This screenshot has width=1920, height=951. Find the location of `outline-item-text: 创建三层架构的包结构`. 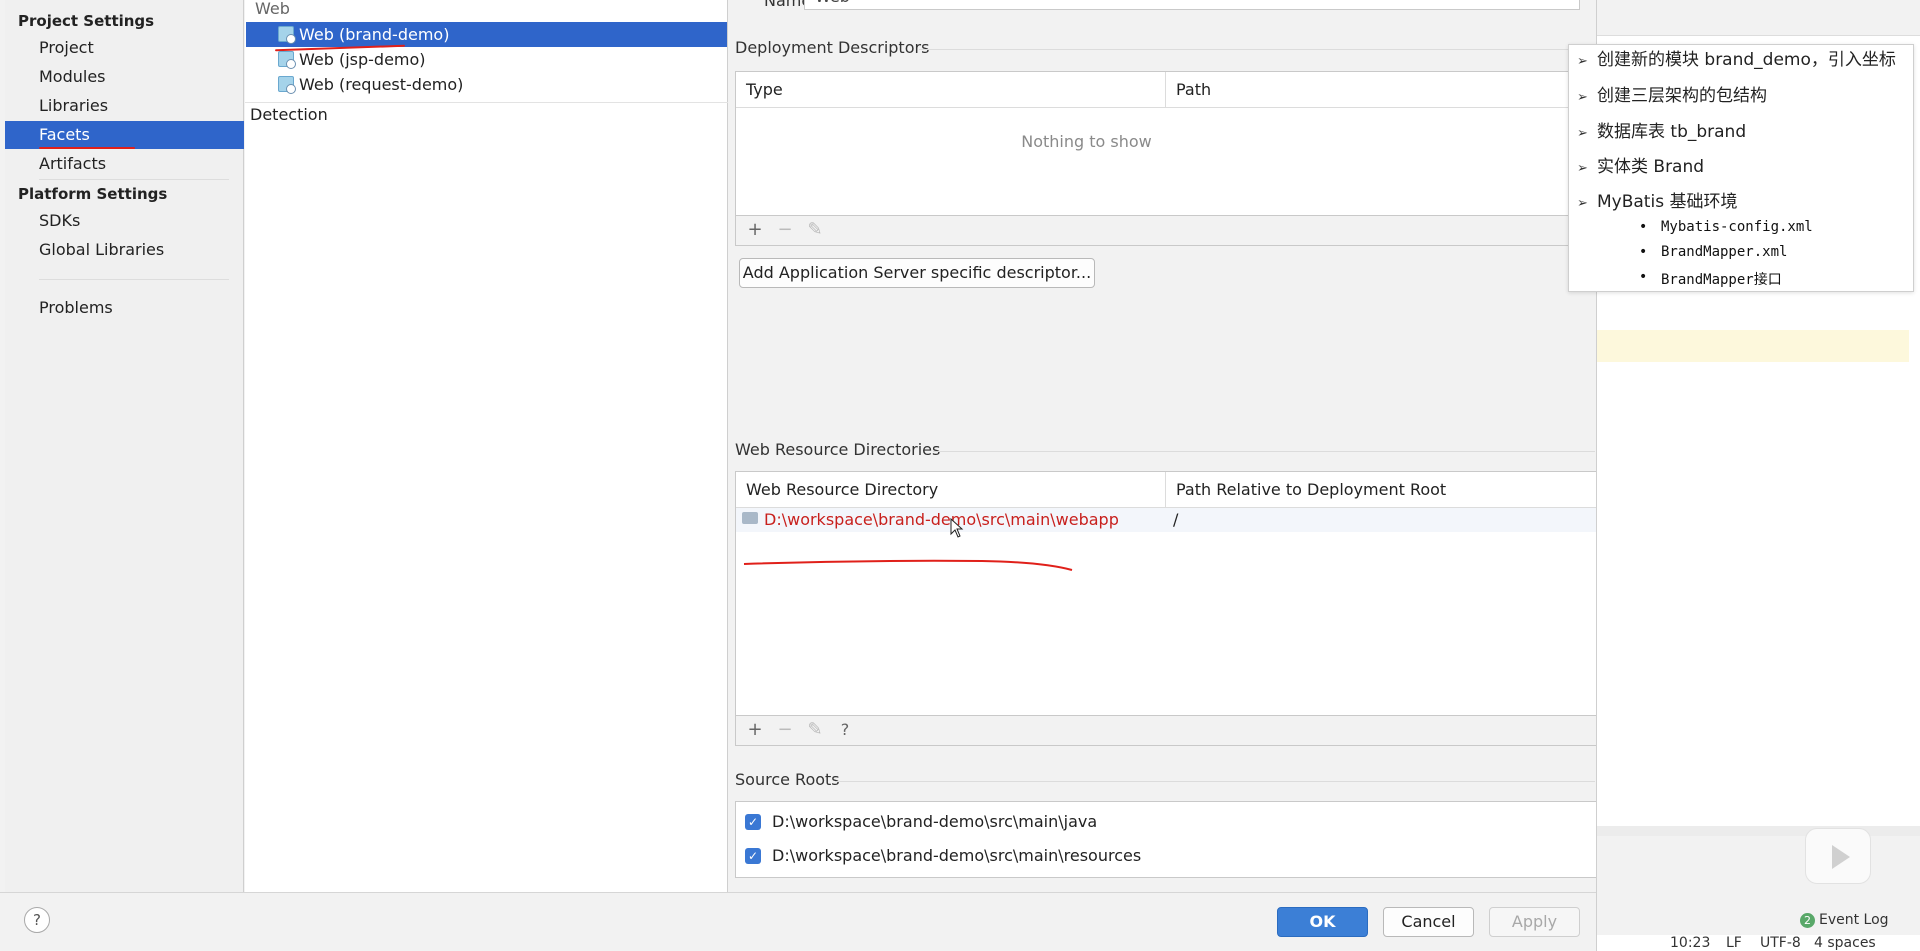

outline-item-text: 创建三层架构的包结构 is located at coordinates (1682, 96).